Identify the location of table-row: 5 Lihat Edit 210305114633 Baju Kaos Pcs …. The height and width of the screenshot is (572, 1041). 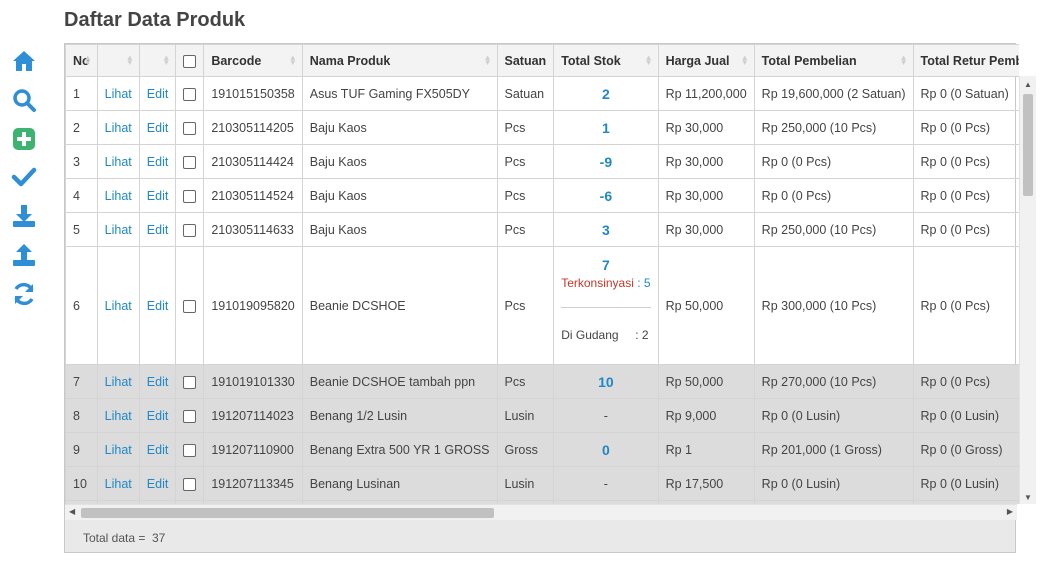
(542, 229).